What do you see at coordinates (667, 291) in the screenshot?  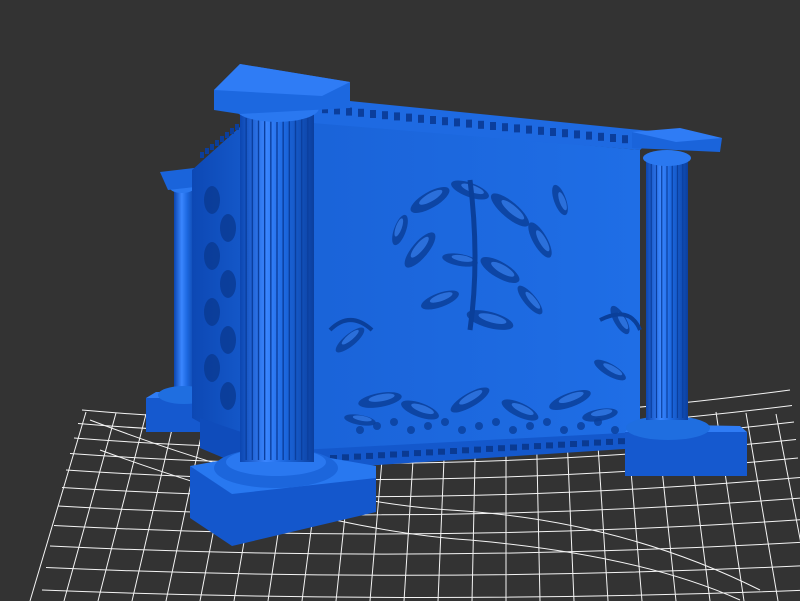 I see `column-flutes` at bounding box center [667, 291].